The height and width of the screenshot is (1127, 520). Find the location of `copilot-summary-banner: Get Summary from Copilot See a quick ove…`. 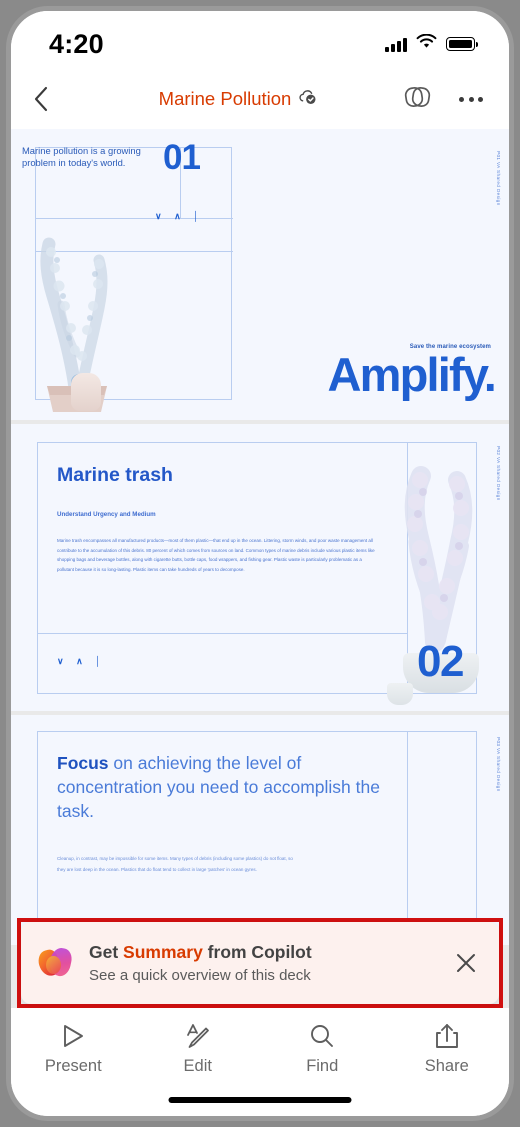

copilot-summary-banner: Get Summary from Copilot See a quick ove… is located at coordinates (260, 963).